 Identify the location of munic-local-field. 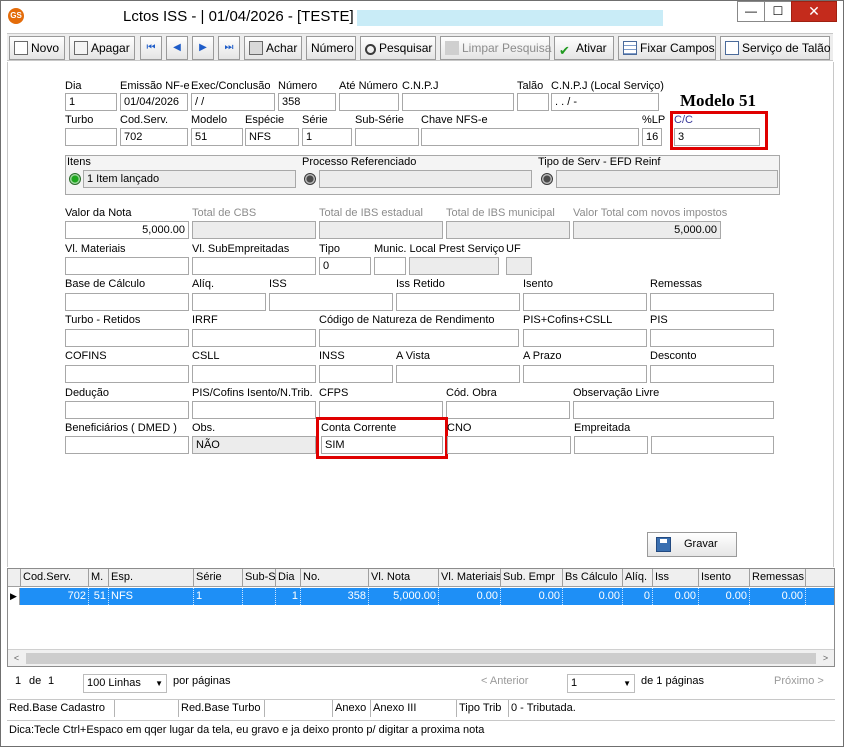
(454, 266).